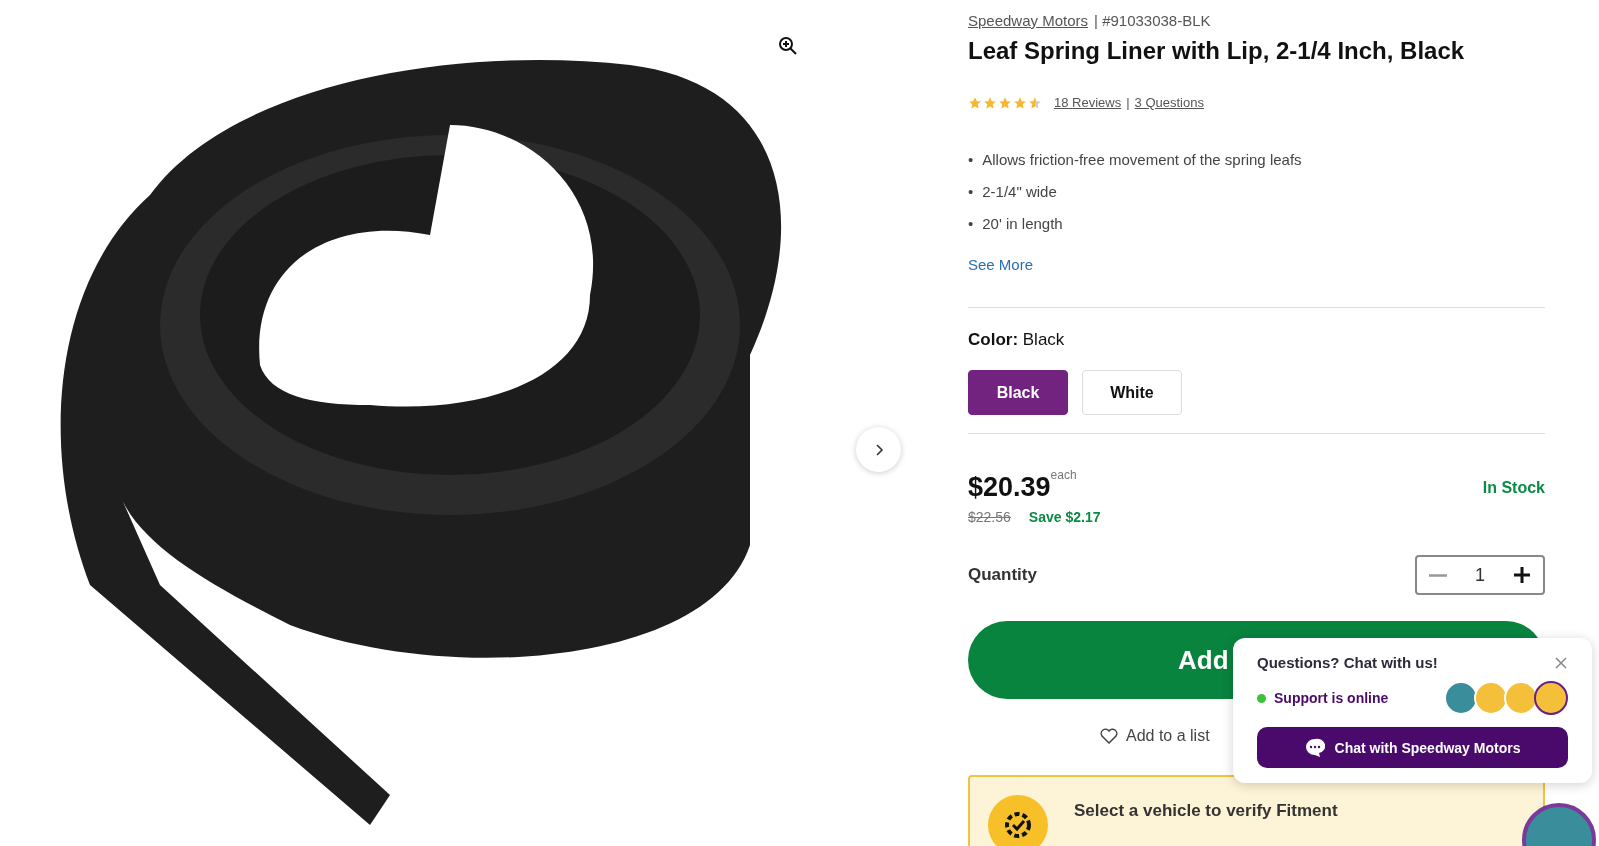 Image resolution: width=1599 pixels, height=846 pixels. I want to click on feature-bullet: 20' in length, so click(1022, 224).